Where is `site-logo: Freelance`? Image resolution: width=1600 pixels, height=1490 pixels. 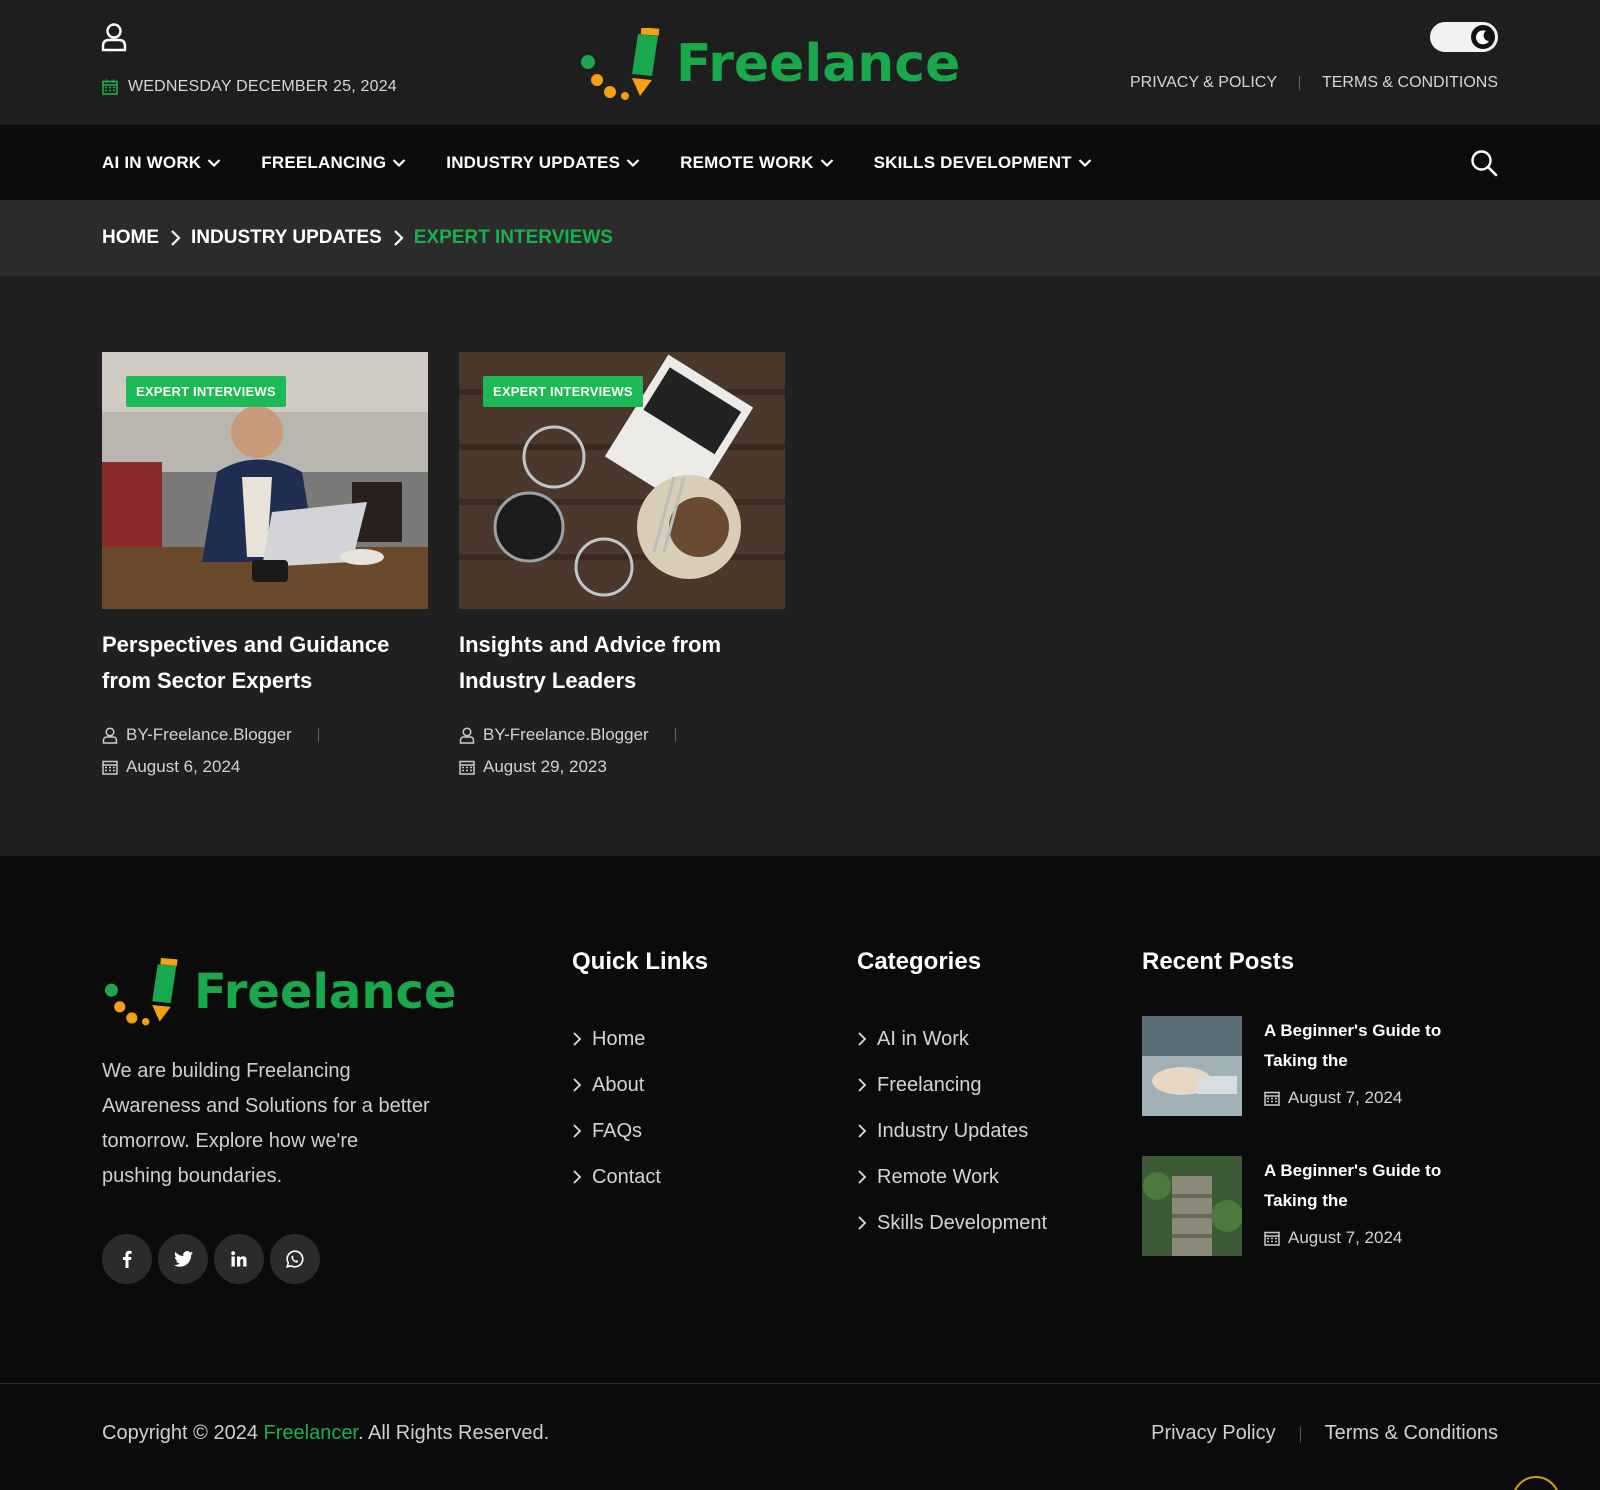
site-logo: Freelance is located at coordinates (770, 64).